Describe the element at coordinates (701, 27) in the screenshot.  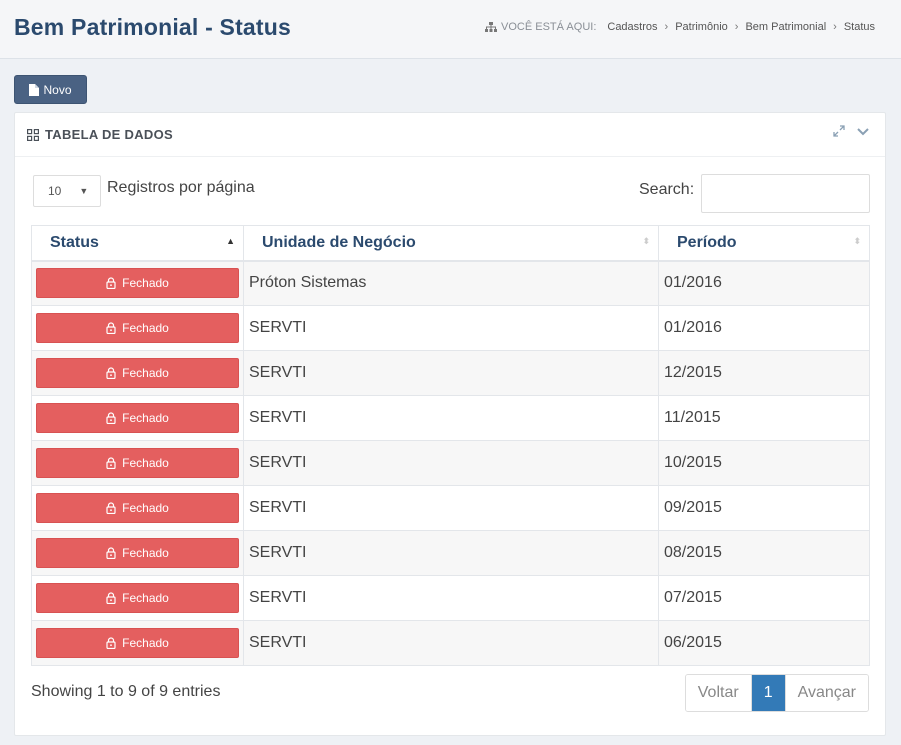
I see `breadcrumb-item-patrimonio: Patrimônio` at that location.